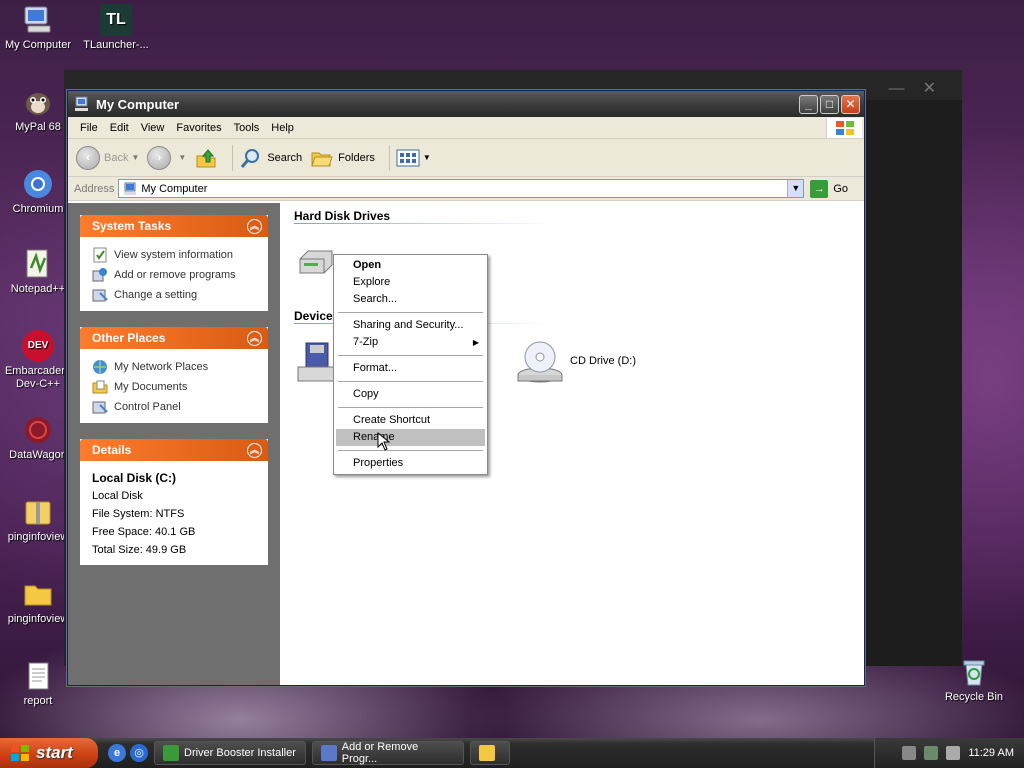 Image resolution: width=1024 pixels, height=768 pixels. I want to click on datawagon-icon, so click(38, 430).